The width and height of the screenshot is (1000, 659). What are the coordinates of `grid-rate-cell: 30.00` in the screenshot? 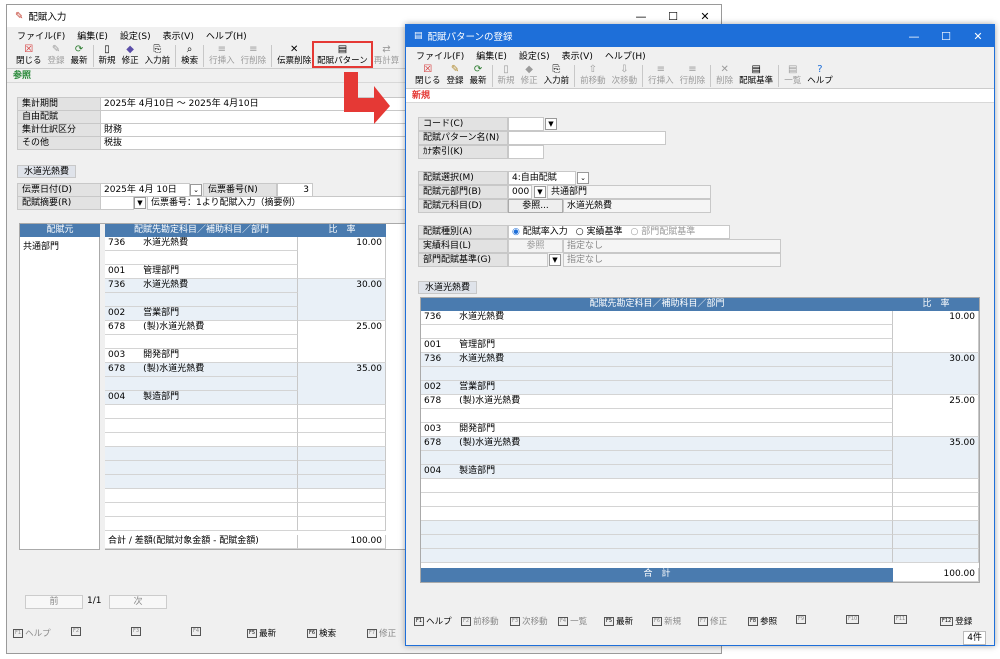 It's located at (936, 374).